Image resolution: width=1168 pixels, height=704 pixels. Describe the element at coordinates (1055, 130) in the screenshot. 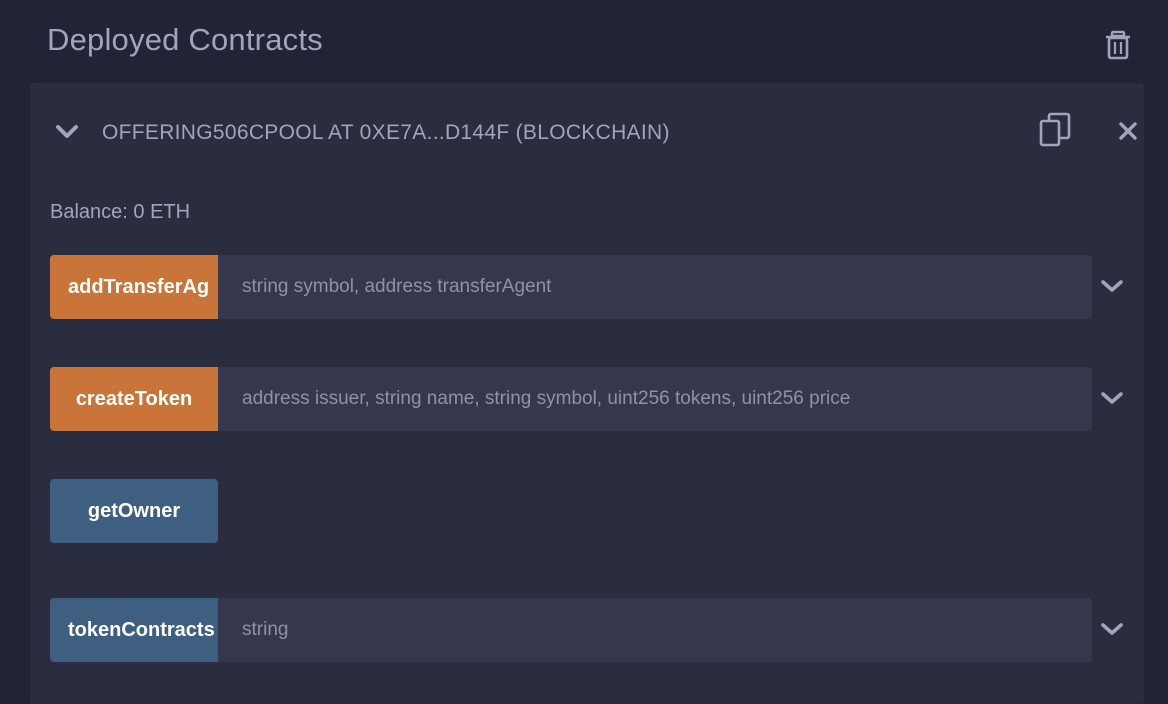

I see `copy-icon` at that location.